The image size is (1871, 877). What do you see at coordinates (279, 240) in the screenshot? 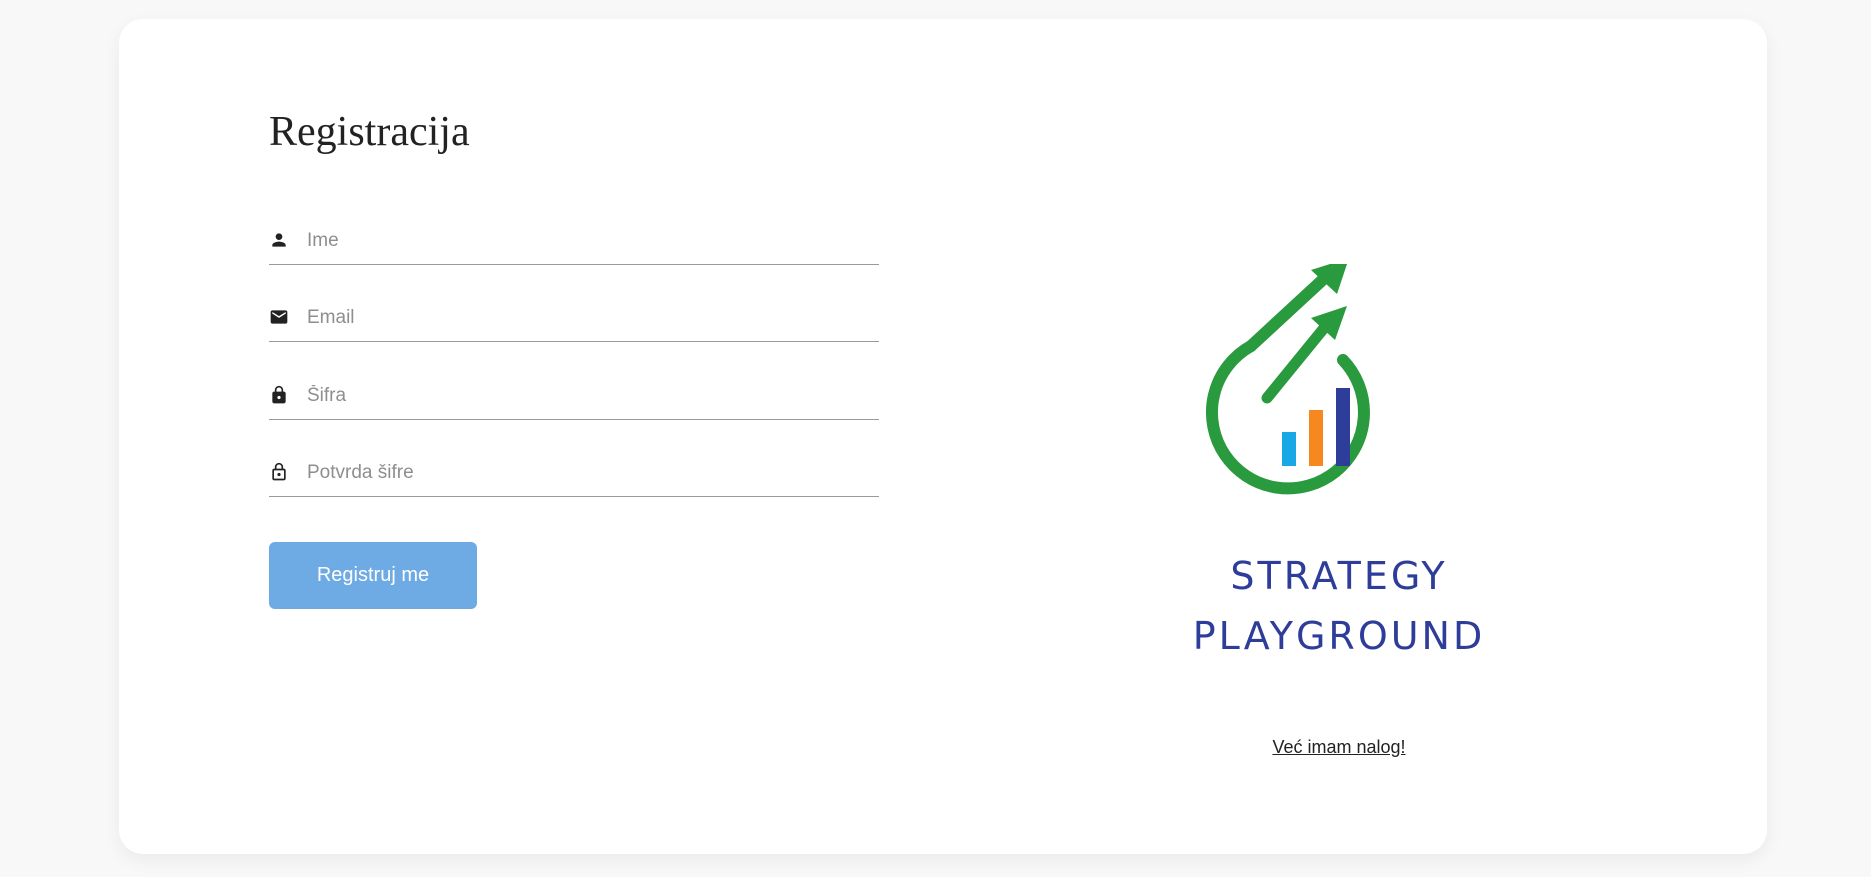
I see `person-icon` at bounding box center [279, 240].